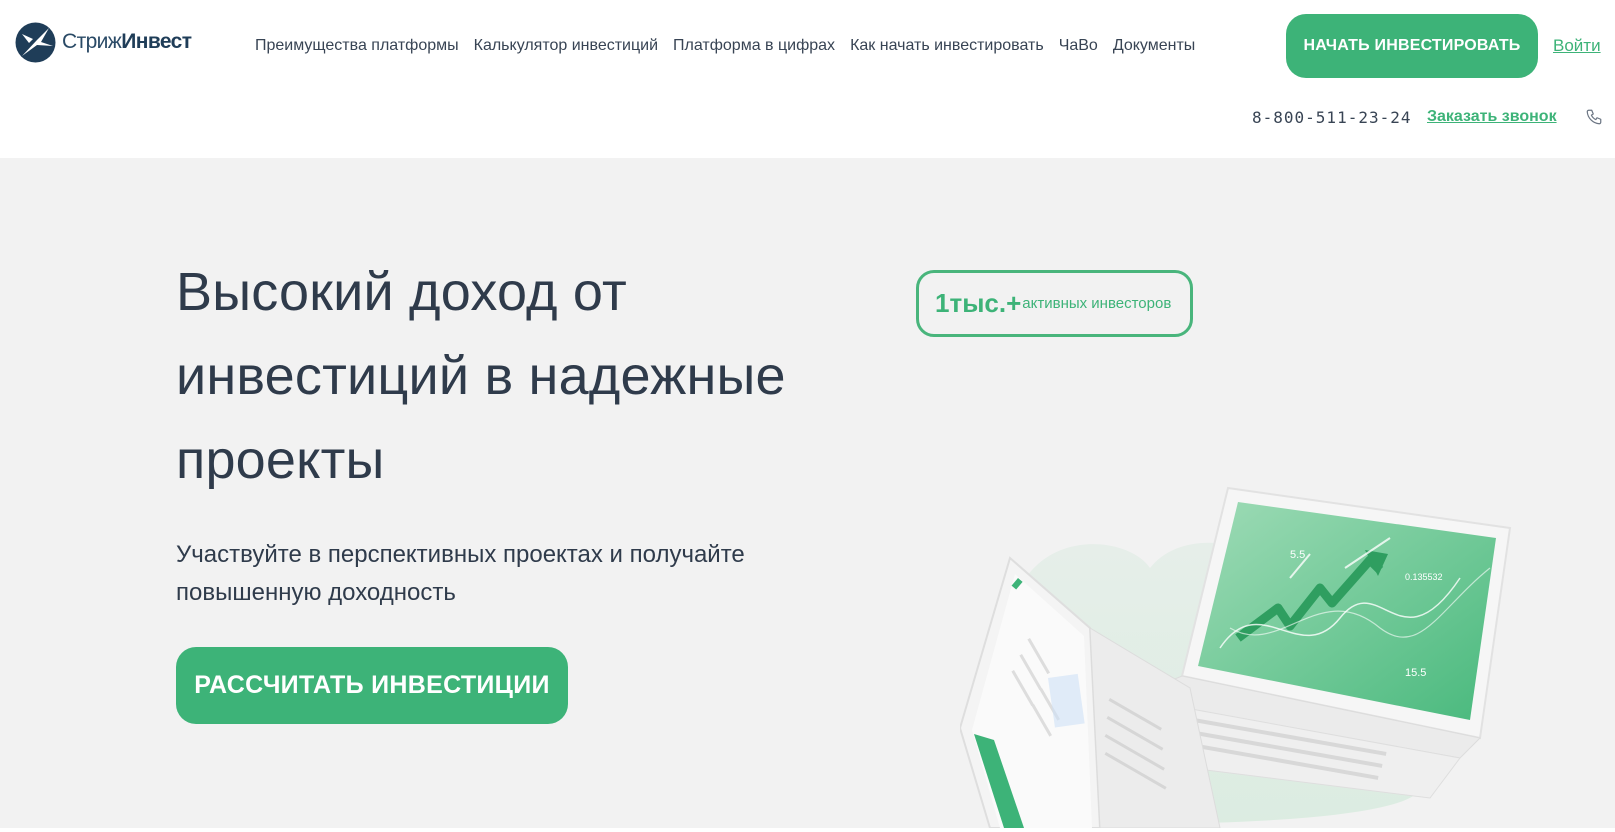  Describe the element at coordinates (1415, 673) in the screenshot. I see `screen-label-3: 15.5` at that location.